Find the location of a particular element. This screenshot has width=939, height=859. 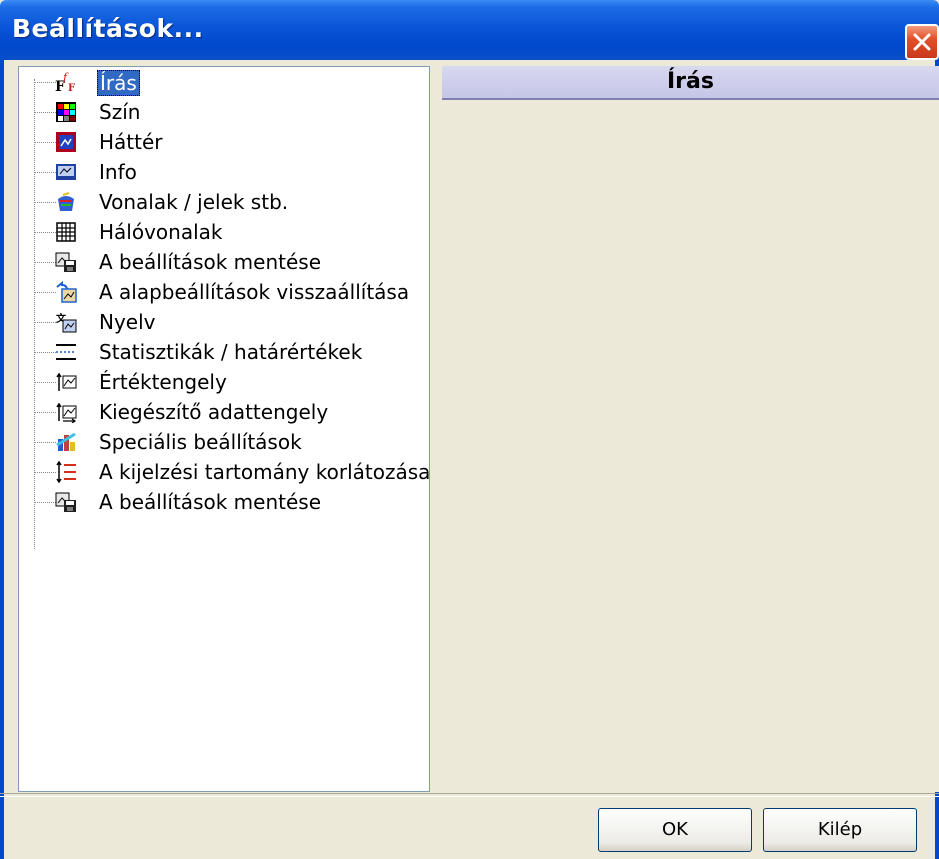

tree-item-label: Szín is located at coordinates (120, 112).